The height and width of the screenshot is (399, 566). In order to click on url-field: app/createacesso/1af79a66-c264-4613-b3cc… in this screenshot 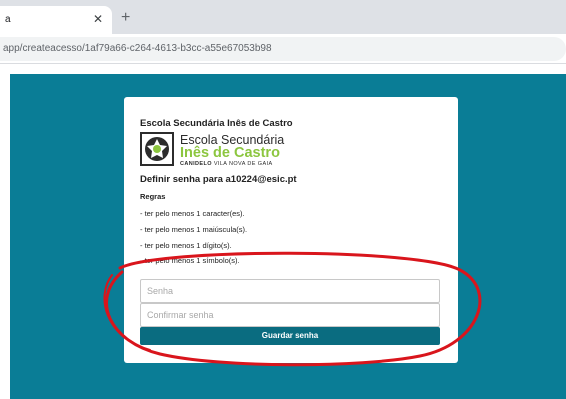, I will do `click(283, 49)`.